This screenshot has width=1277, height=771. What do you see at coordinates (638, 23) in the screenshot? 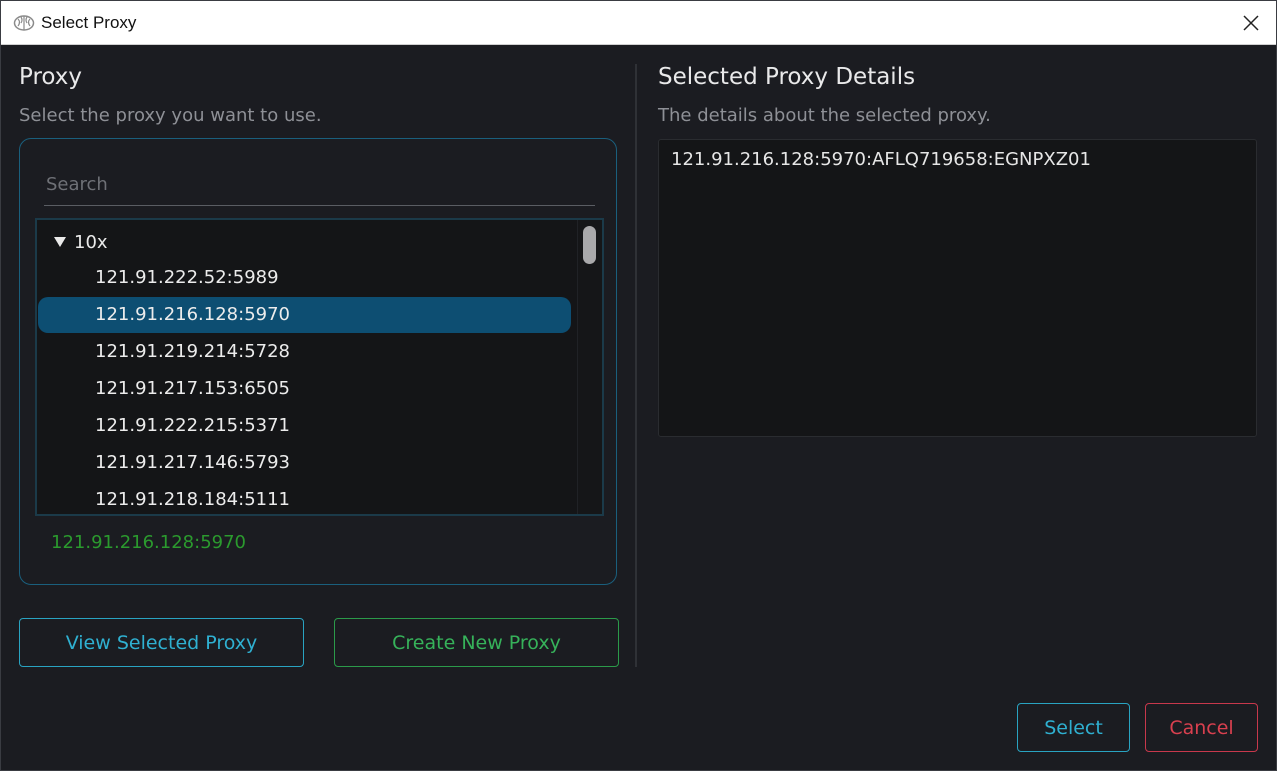
I see `title-bar: Select Proxy` at bounding box center [638, 23].